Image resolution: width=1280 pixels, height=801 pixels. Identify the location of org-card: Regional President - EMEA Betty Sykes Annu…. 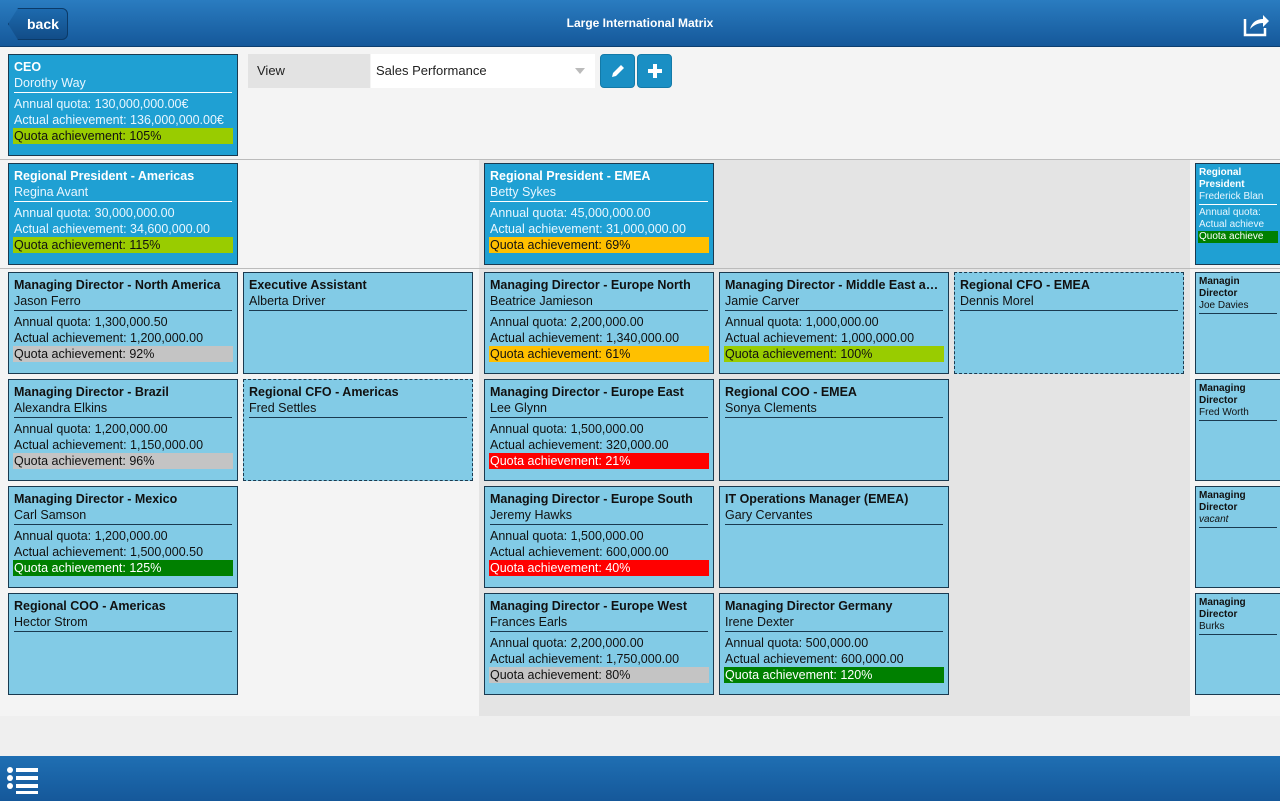
(599, 214).